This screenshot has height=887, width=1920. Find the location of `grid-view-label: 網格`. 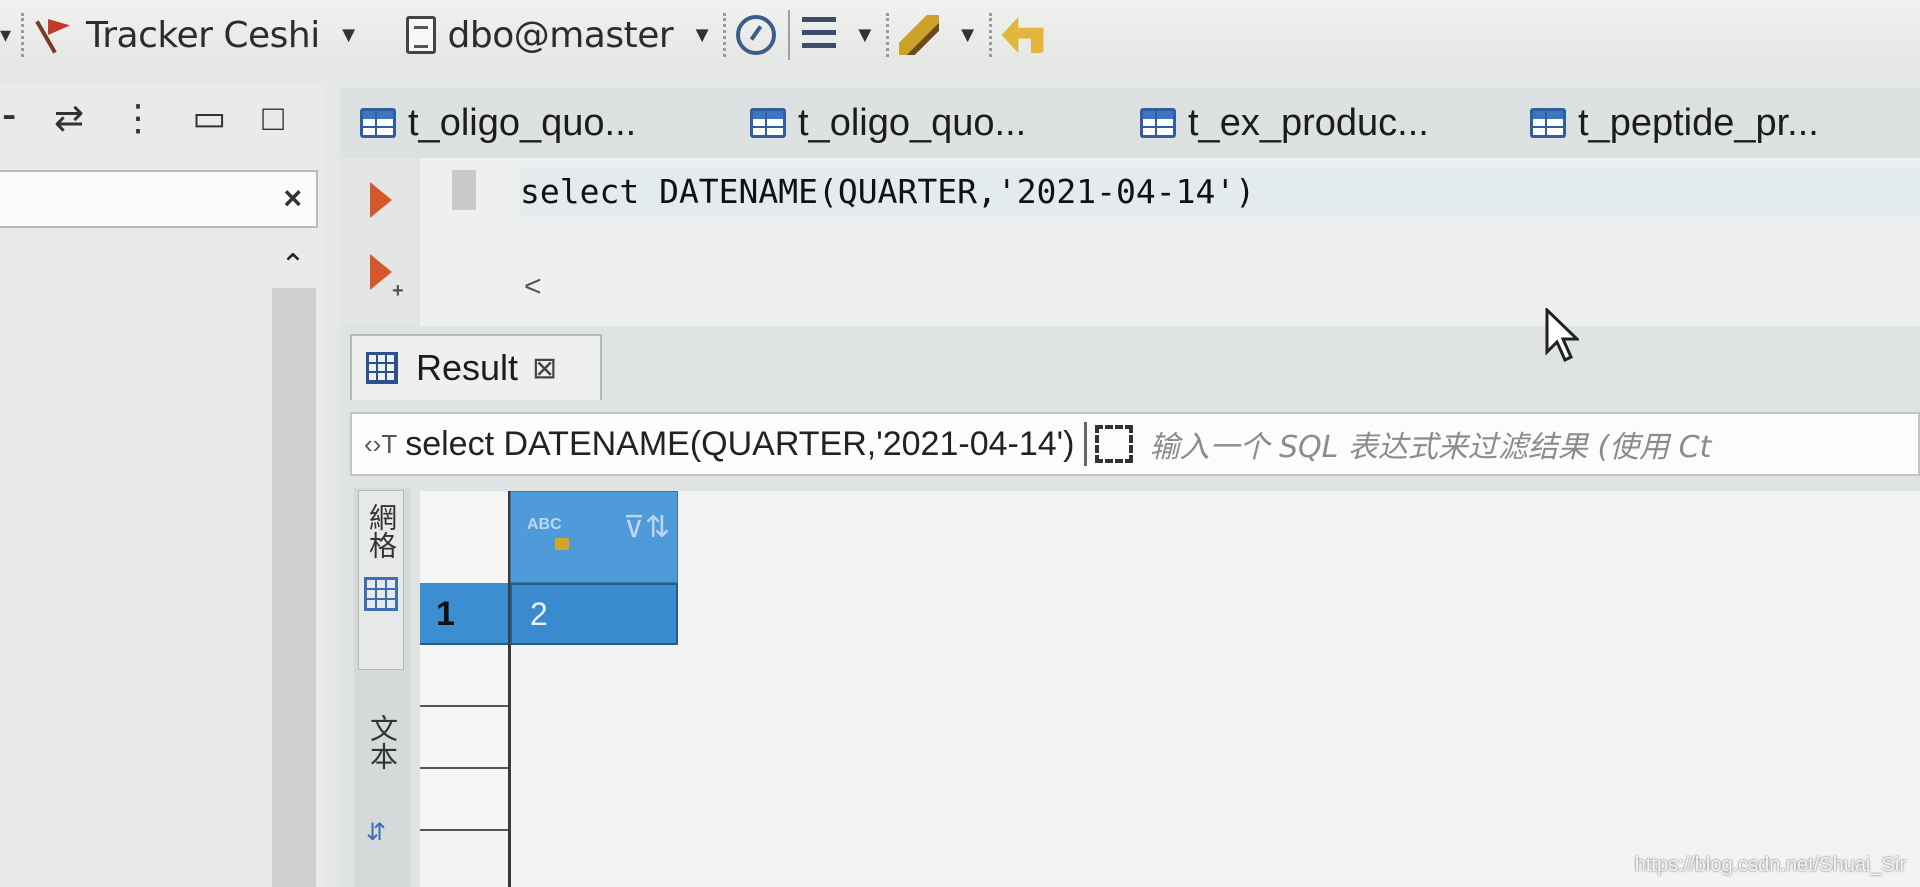

grid-view-label: 網格 is located at coordinates (381, 531).